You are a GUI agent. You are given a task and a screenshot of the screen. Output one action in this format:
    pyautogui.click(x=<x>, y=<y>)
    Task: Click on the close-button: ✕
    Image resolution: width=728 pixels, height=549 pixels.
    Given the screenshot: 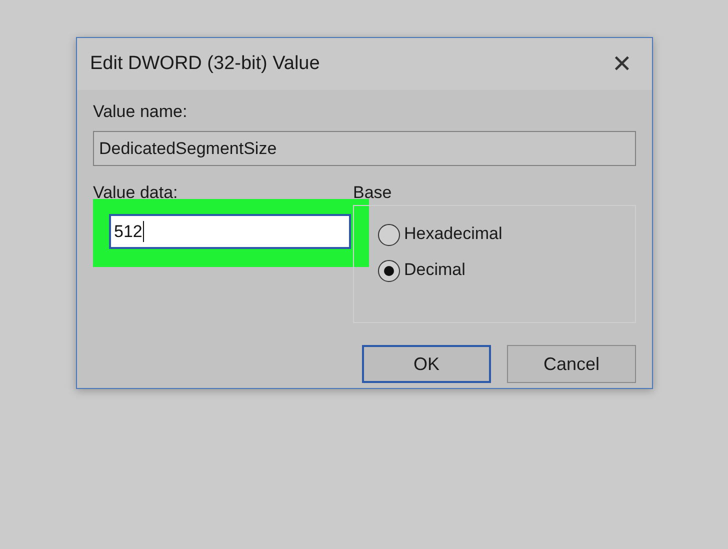 What is the action you would take?
    pyautogui.click(x=622, y=64)
    